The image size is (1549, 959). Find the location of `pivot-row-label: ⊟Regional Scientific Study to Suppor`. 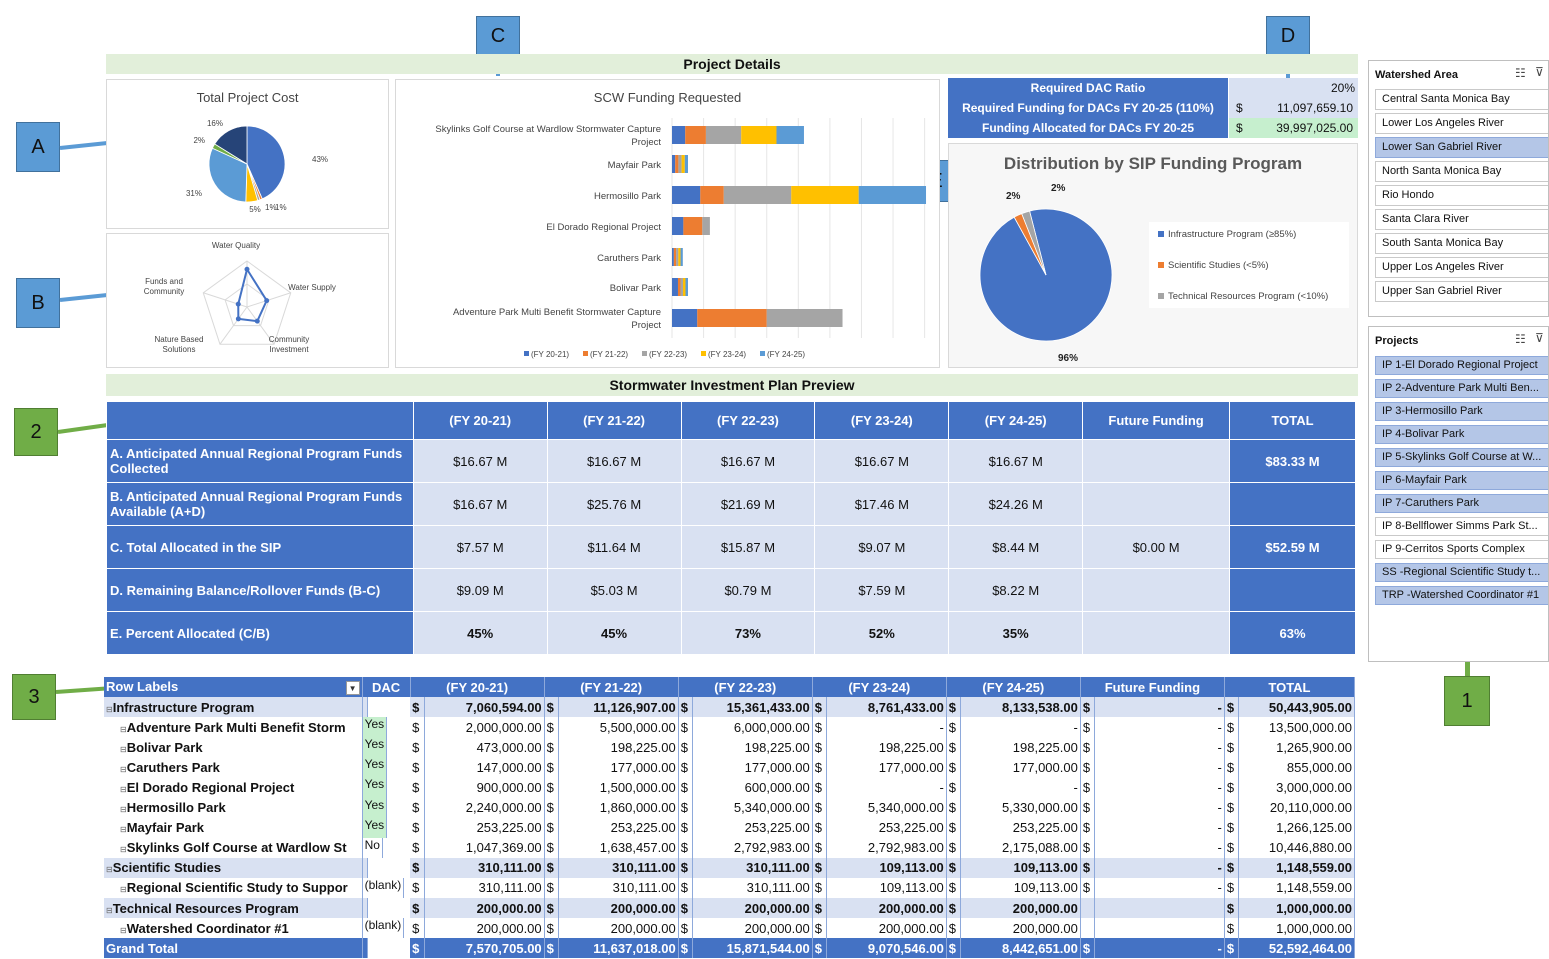

pivot-row-label: ⊟Regional Scientific Study to Suppor is located at coordinates (233, 888).